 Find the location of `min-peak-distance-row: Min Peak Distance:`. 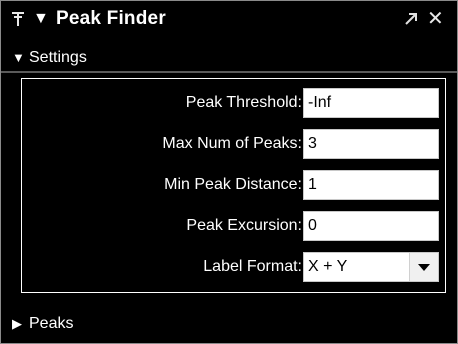

min-peak-distance-row: Min Peak Distance: is located at coordinates (233, 185).